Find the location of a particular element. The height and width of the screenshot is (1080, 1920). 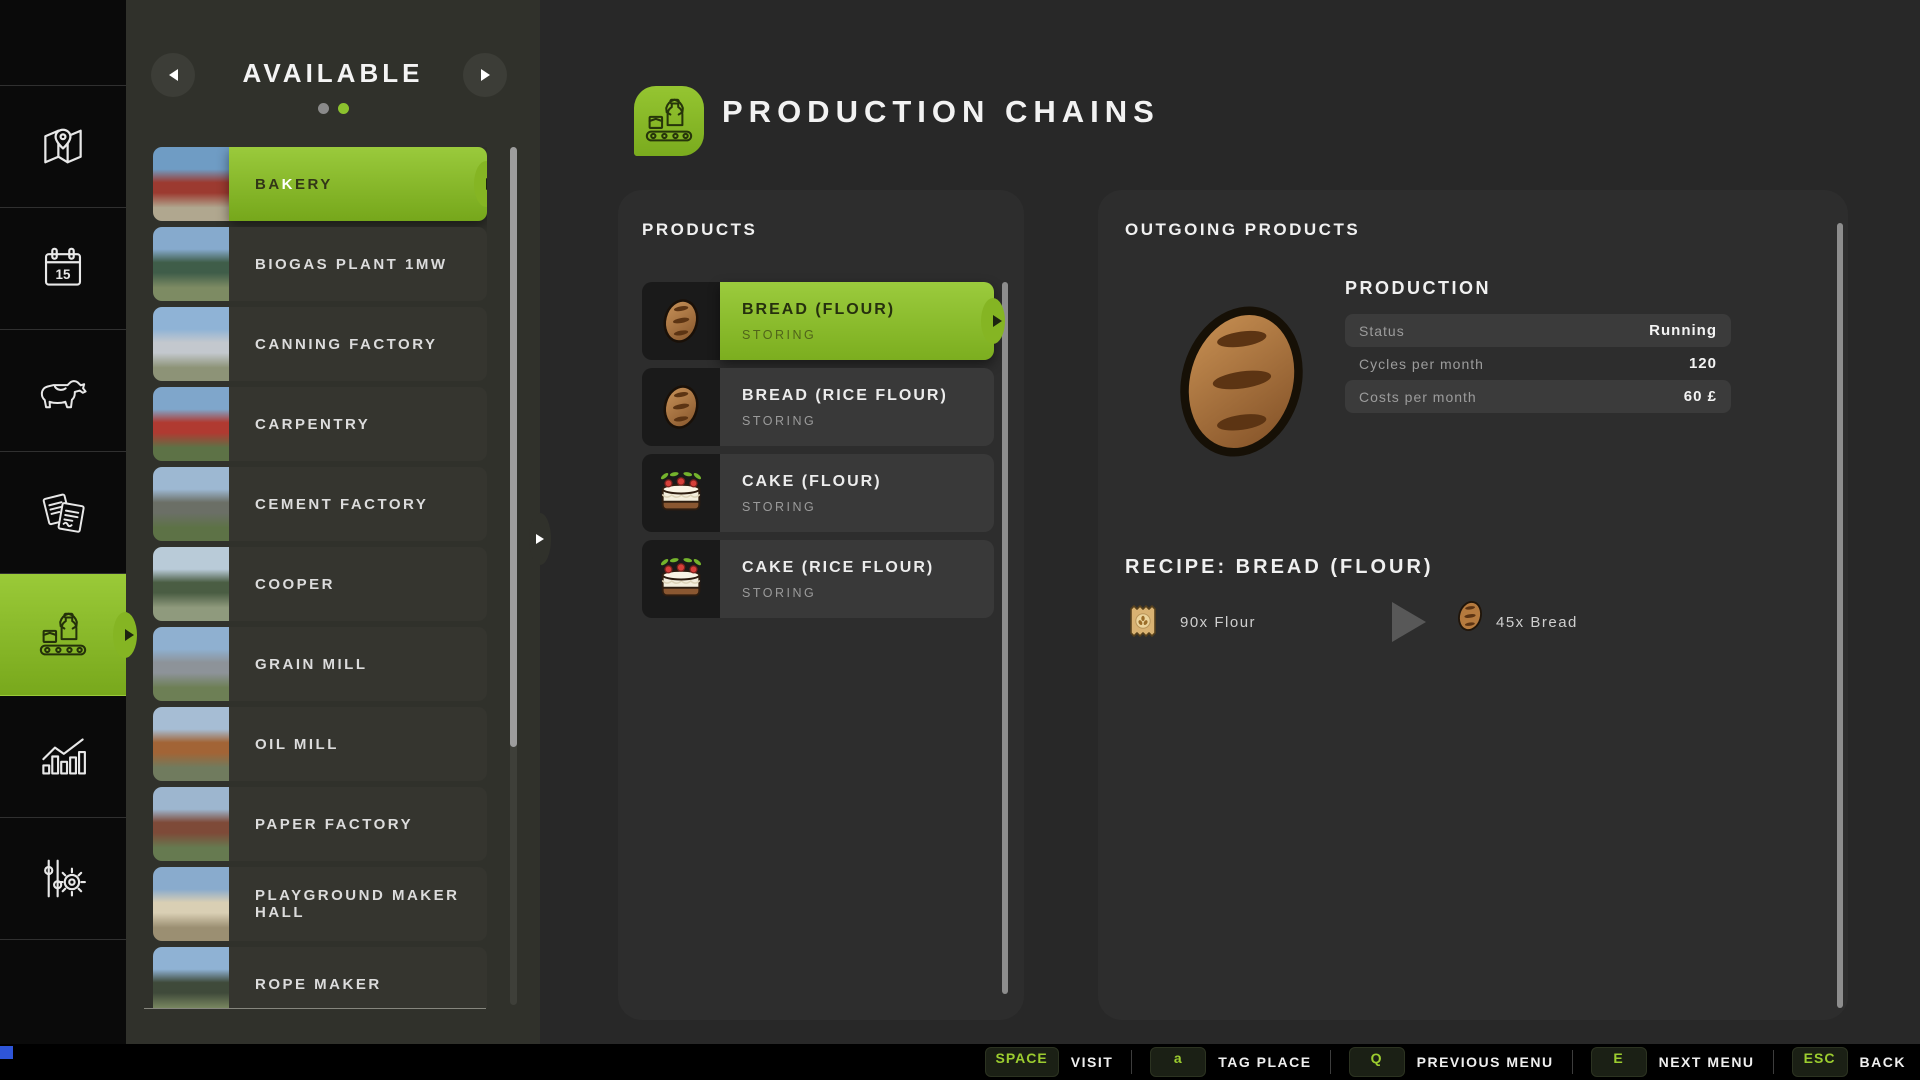

sidebar-item-contracts is located at coordinates (63, 513).